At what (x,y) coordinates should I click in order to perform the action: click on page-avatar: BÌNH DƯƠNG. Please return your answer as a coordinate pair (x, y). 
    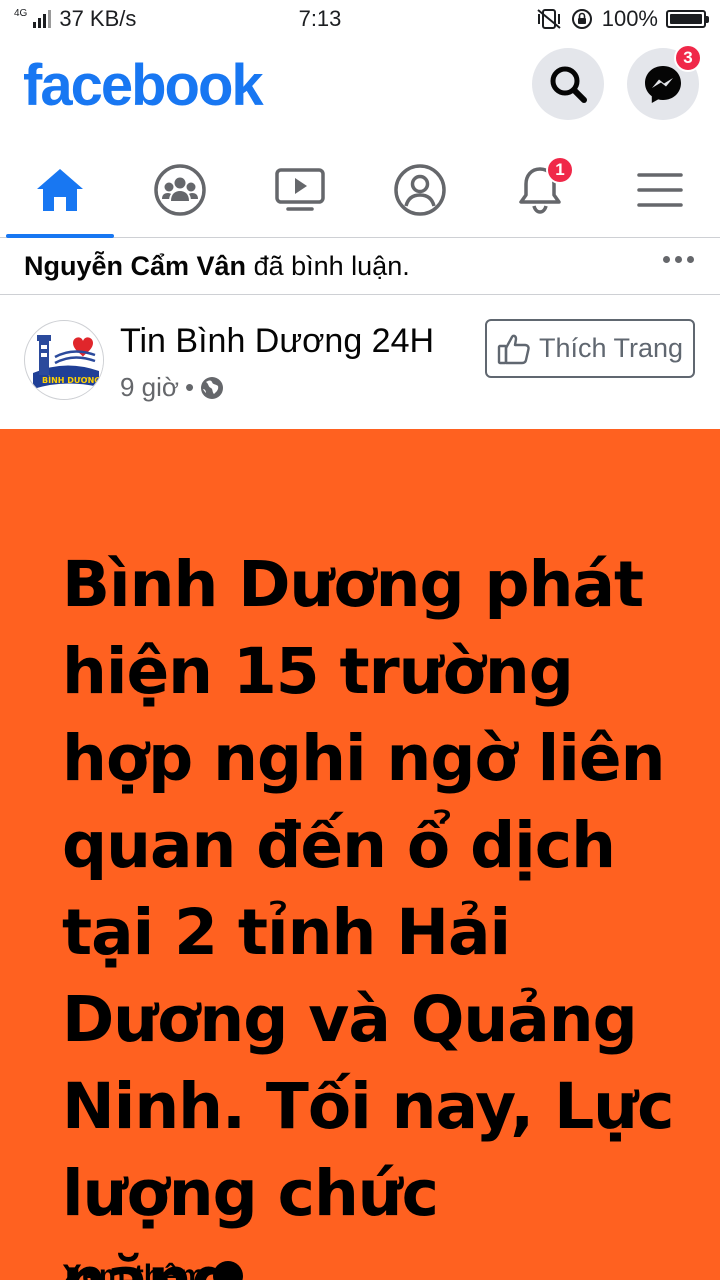
    Looking at the image, I should click on (64, 360).